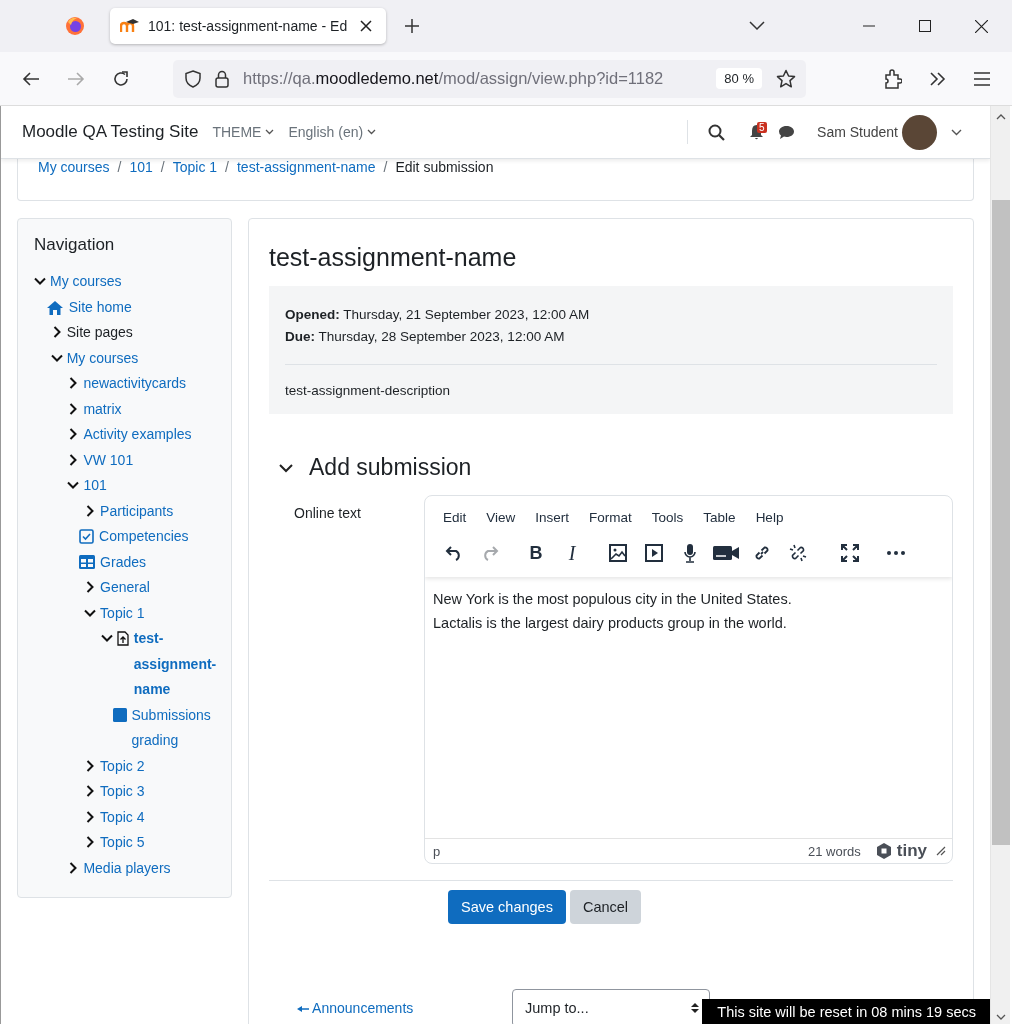 The height and width of the screenshot is (1024, 1012). I want to click on editor-paragraph: Lactalis is the largest dairy products group in the world., so click(610, 623).